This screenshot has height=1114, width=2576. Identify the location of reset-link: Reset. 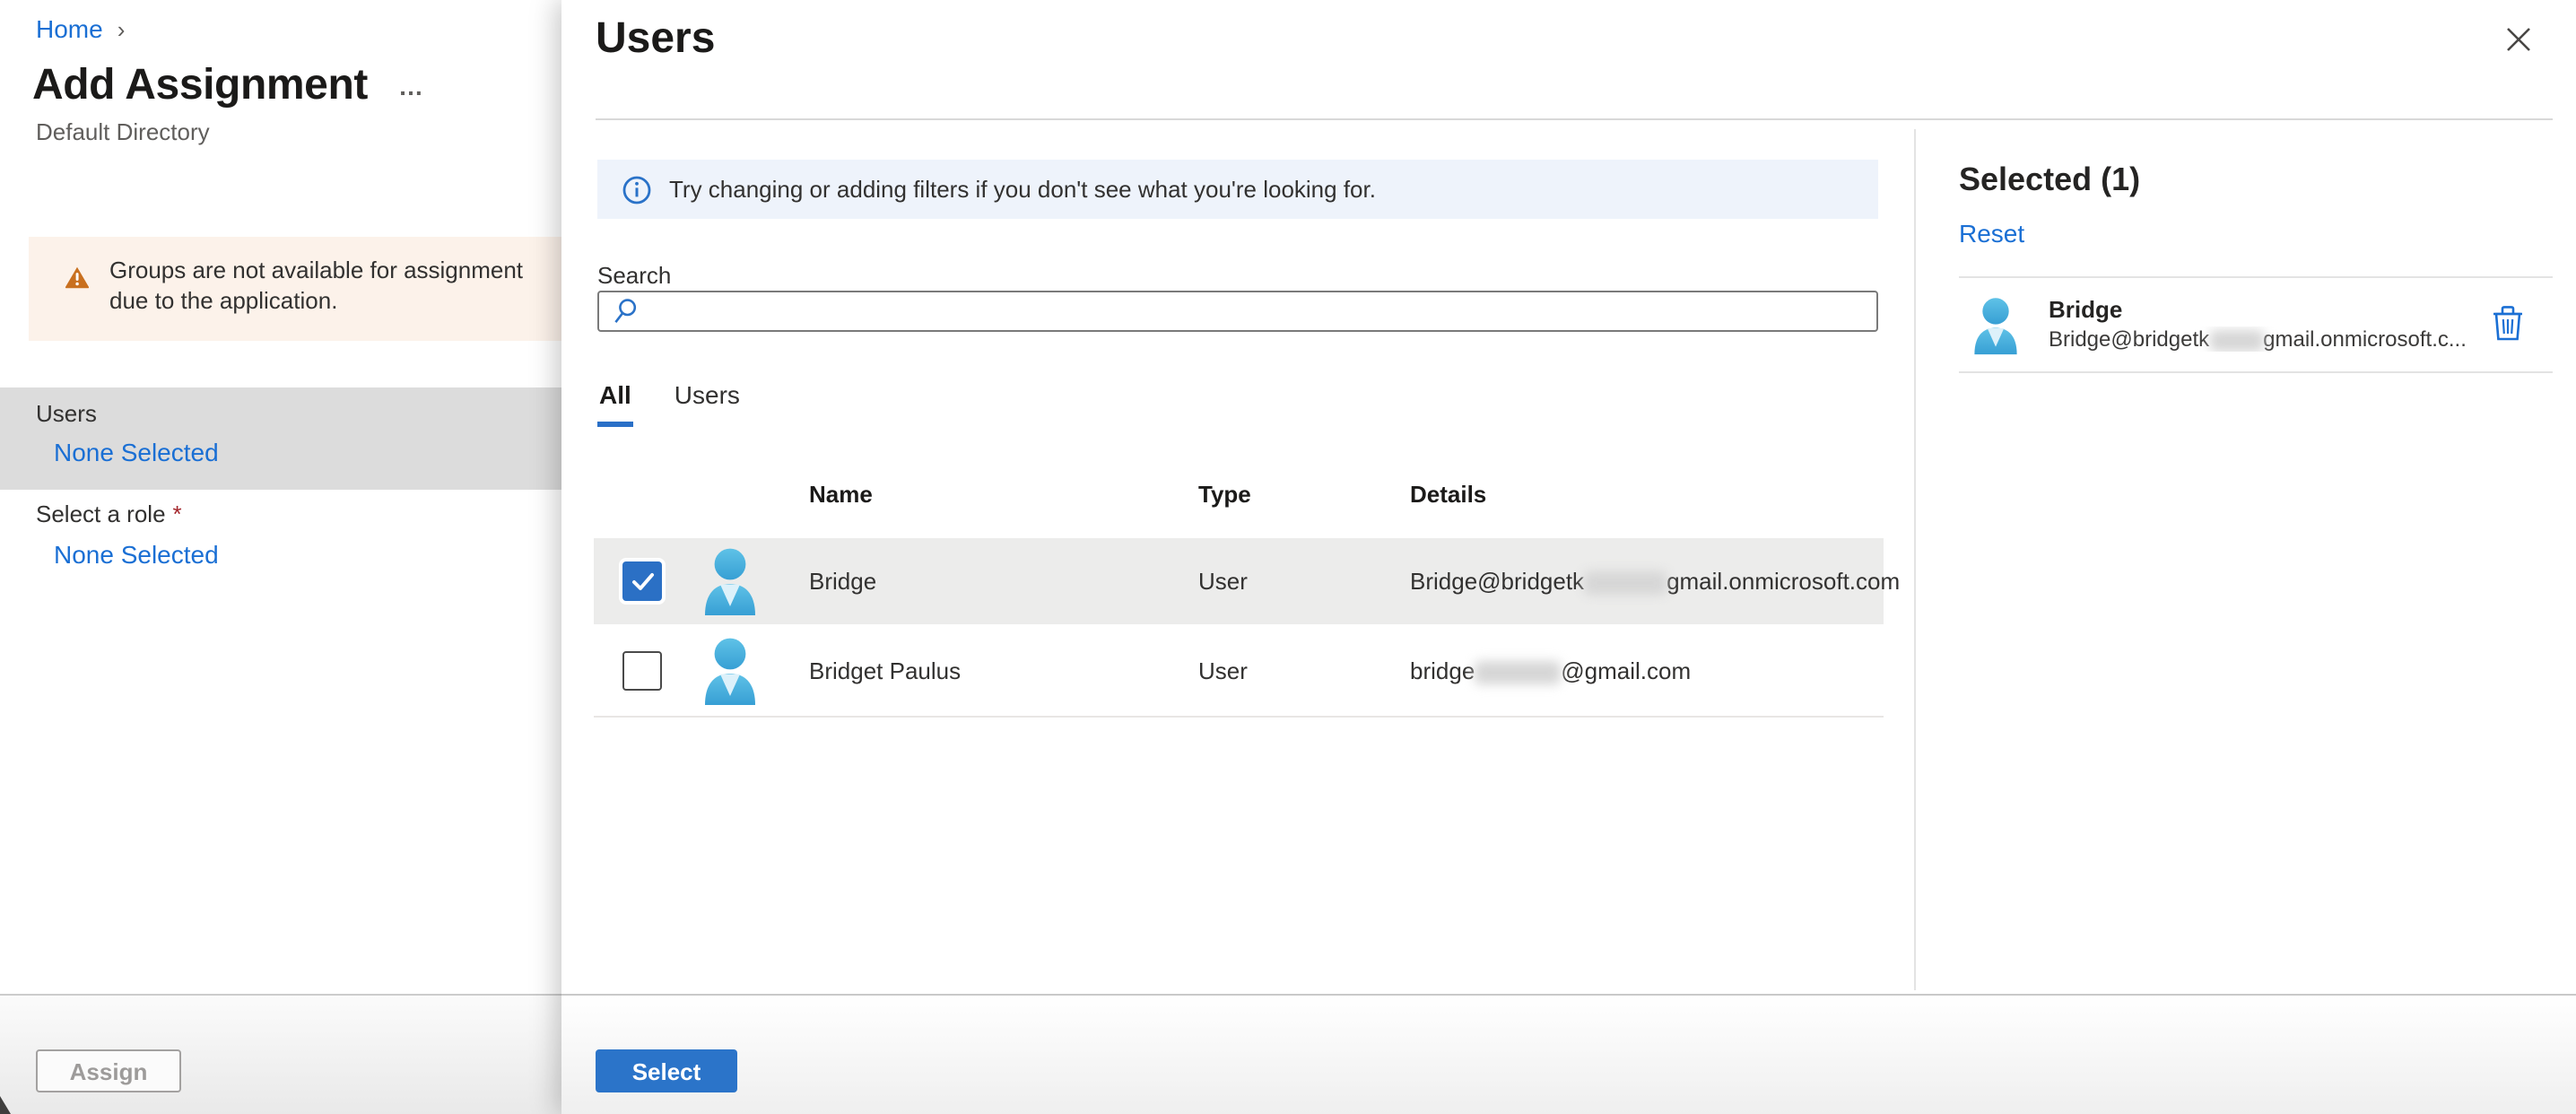
(1991, 233).